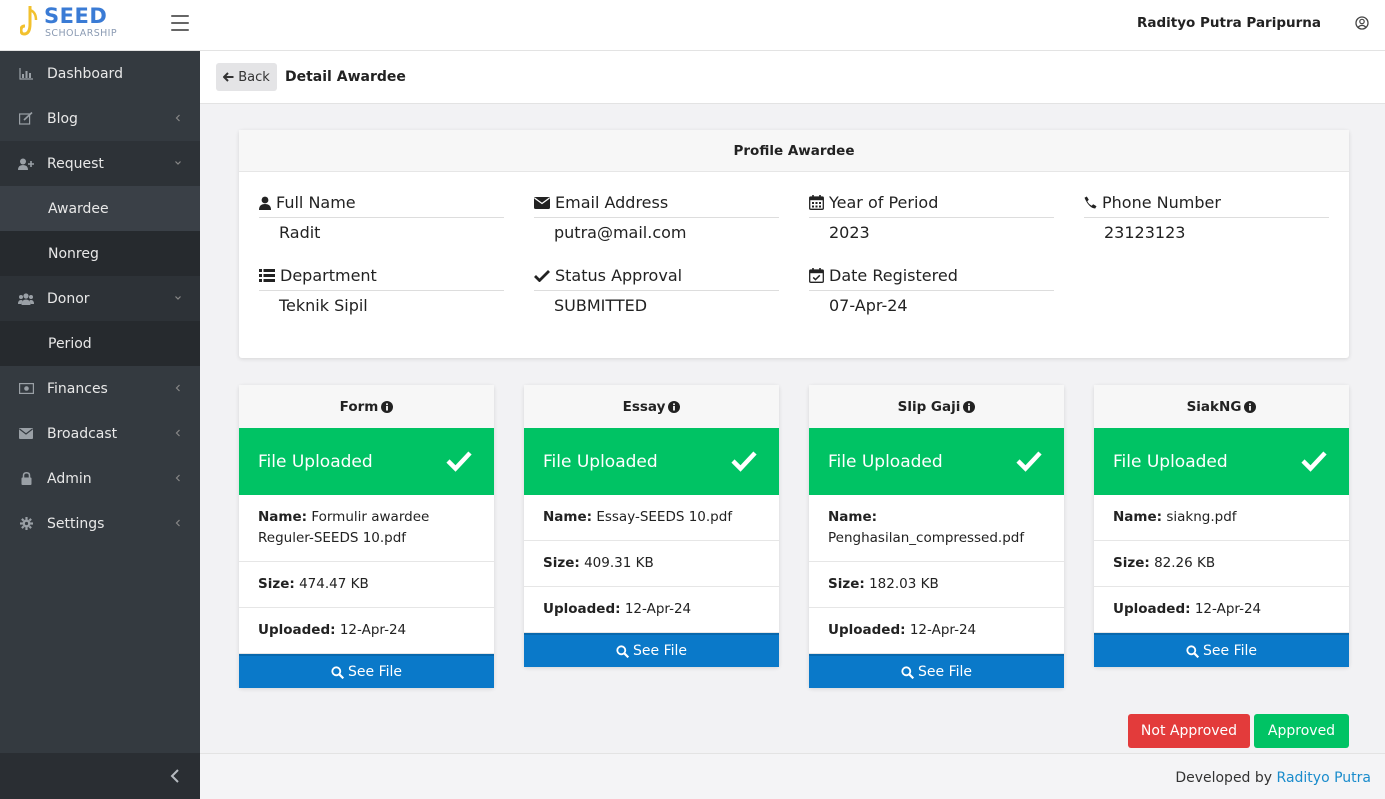  I want to click on gear-icon, so click(26, 524).